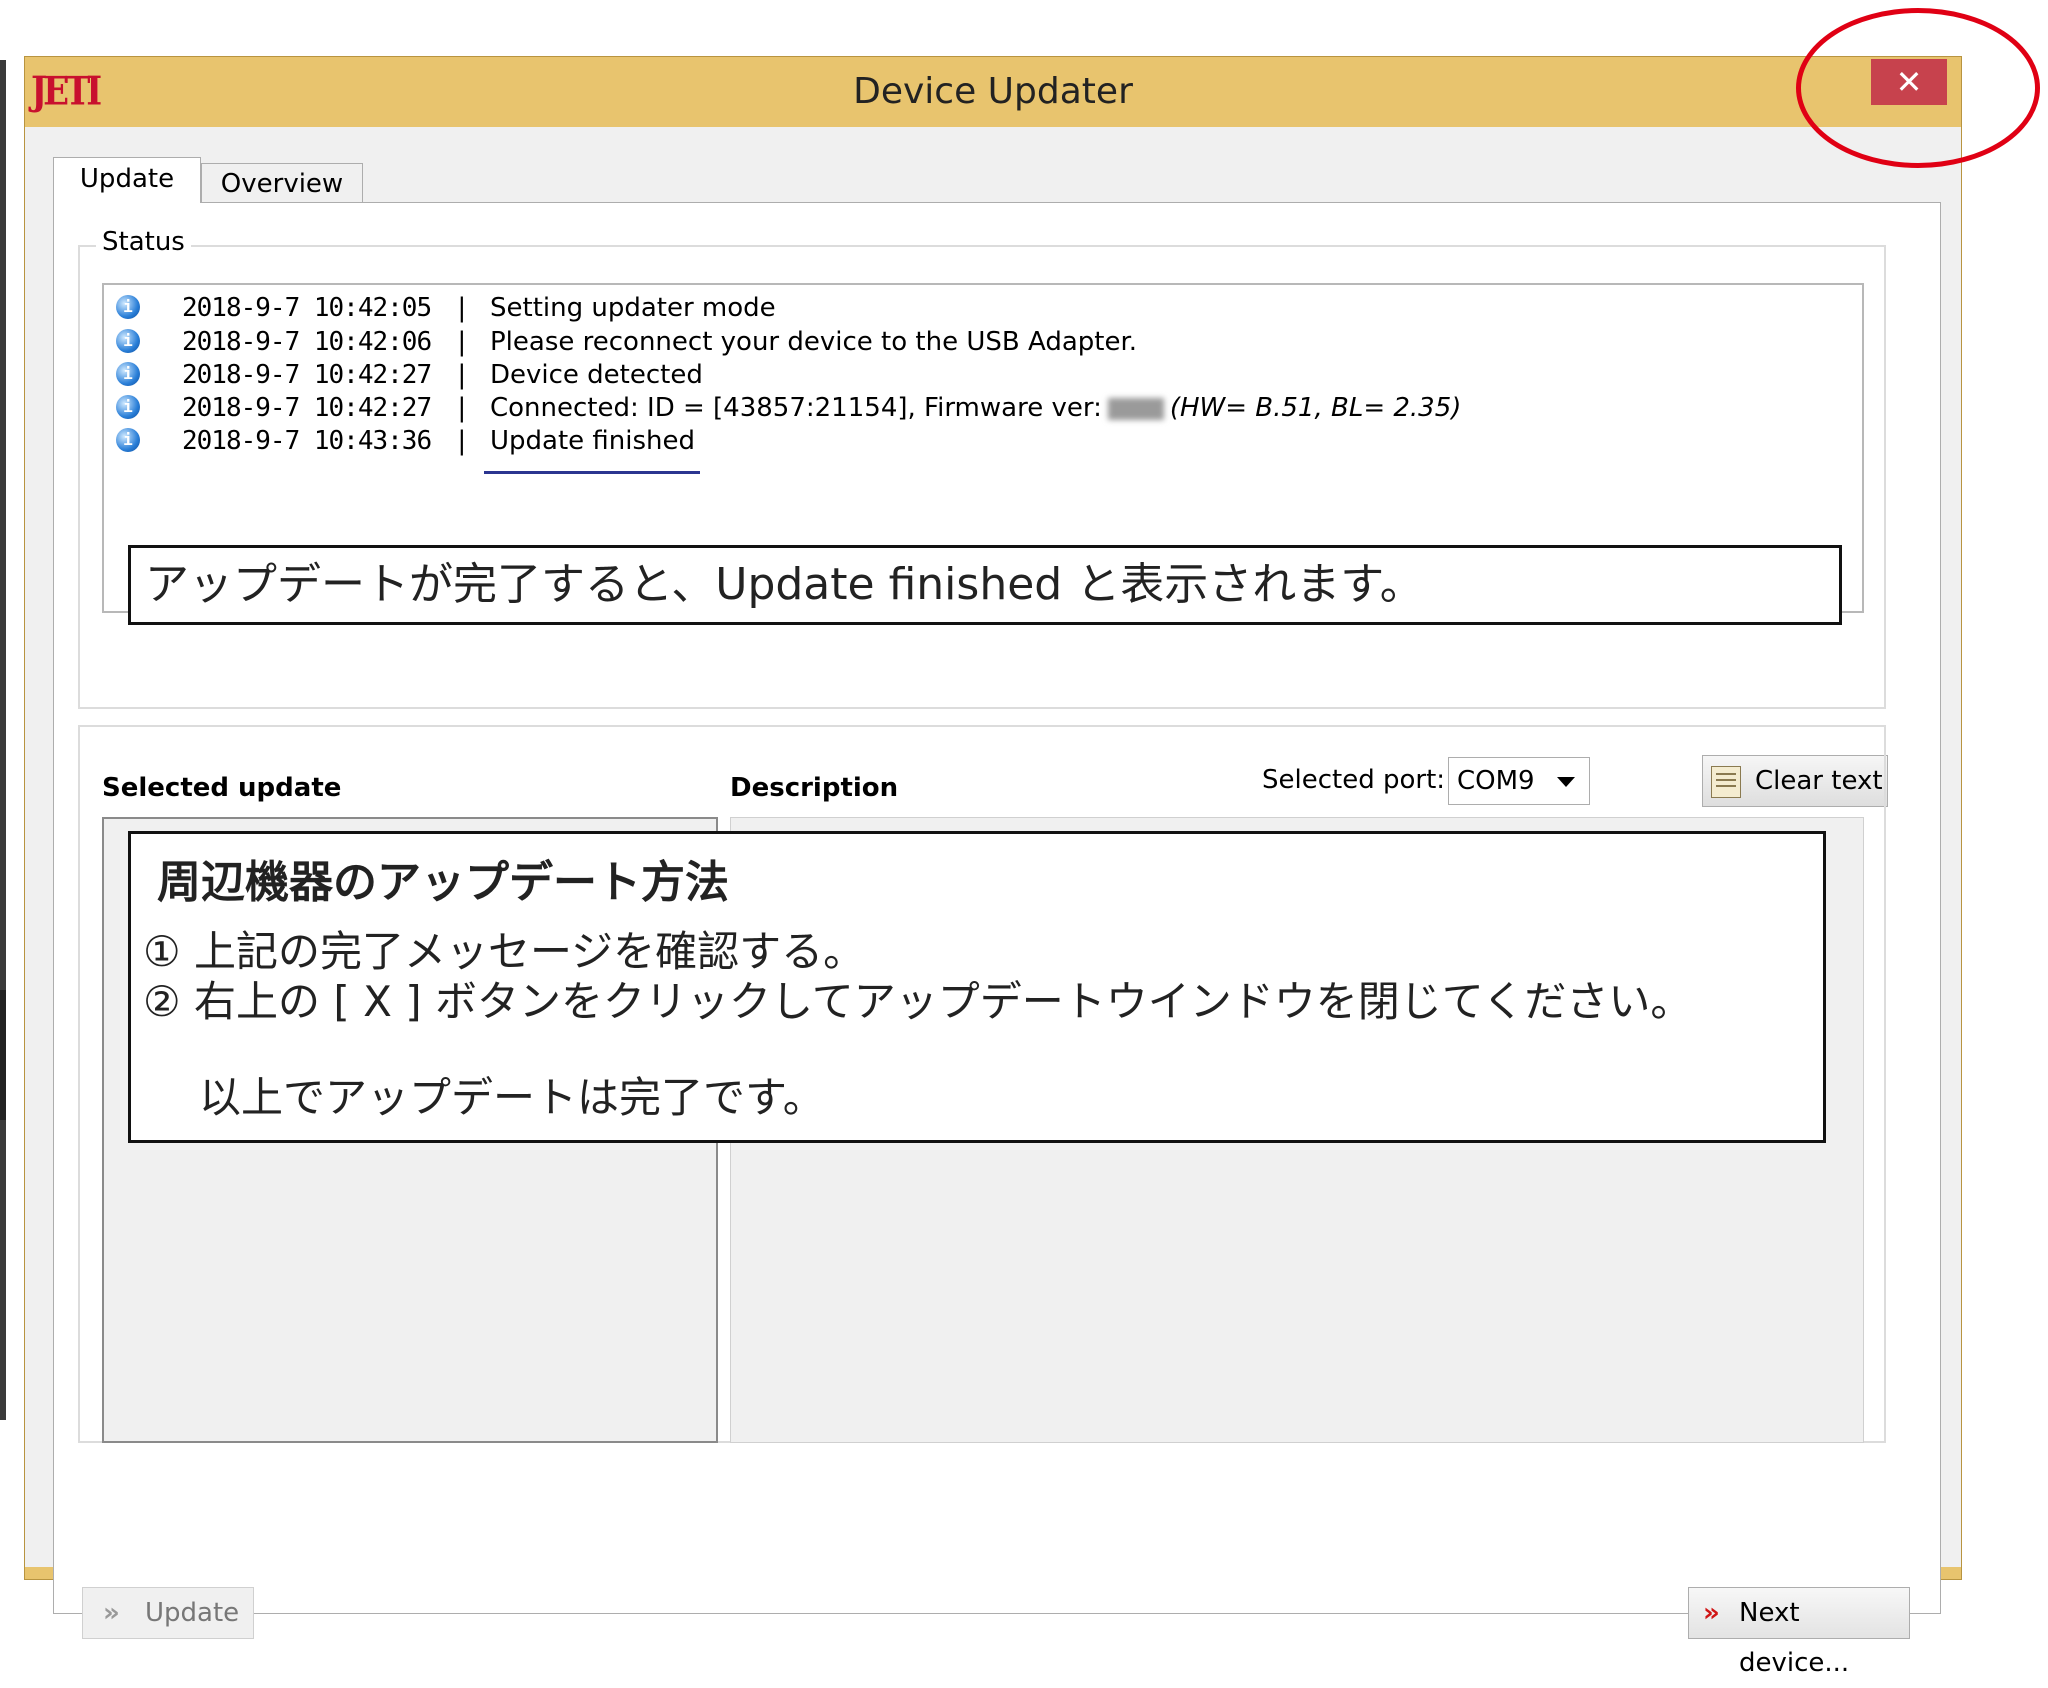 The image size is (2048, 1688). I want to click on finished-underline, so click(592, 472).